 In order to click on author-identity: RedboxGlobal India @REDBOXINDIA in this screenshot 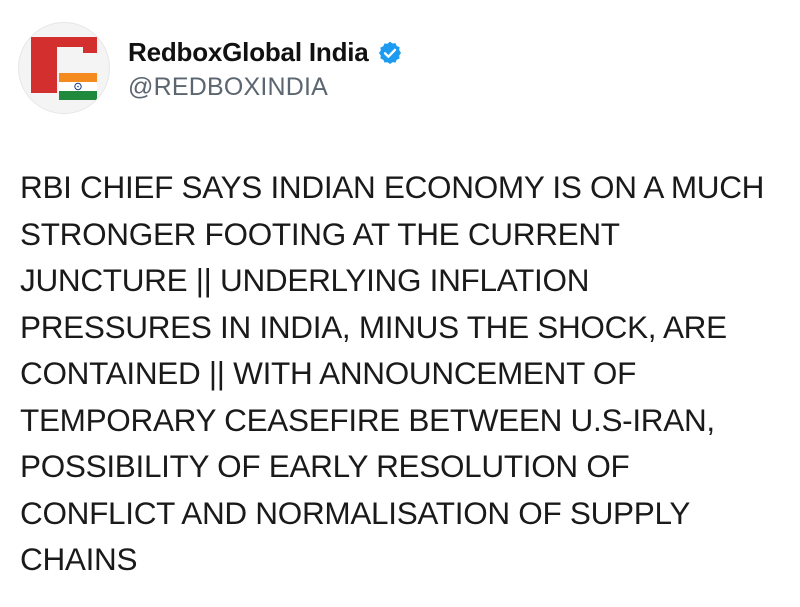, I will do `click(265, 68)`.